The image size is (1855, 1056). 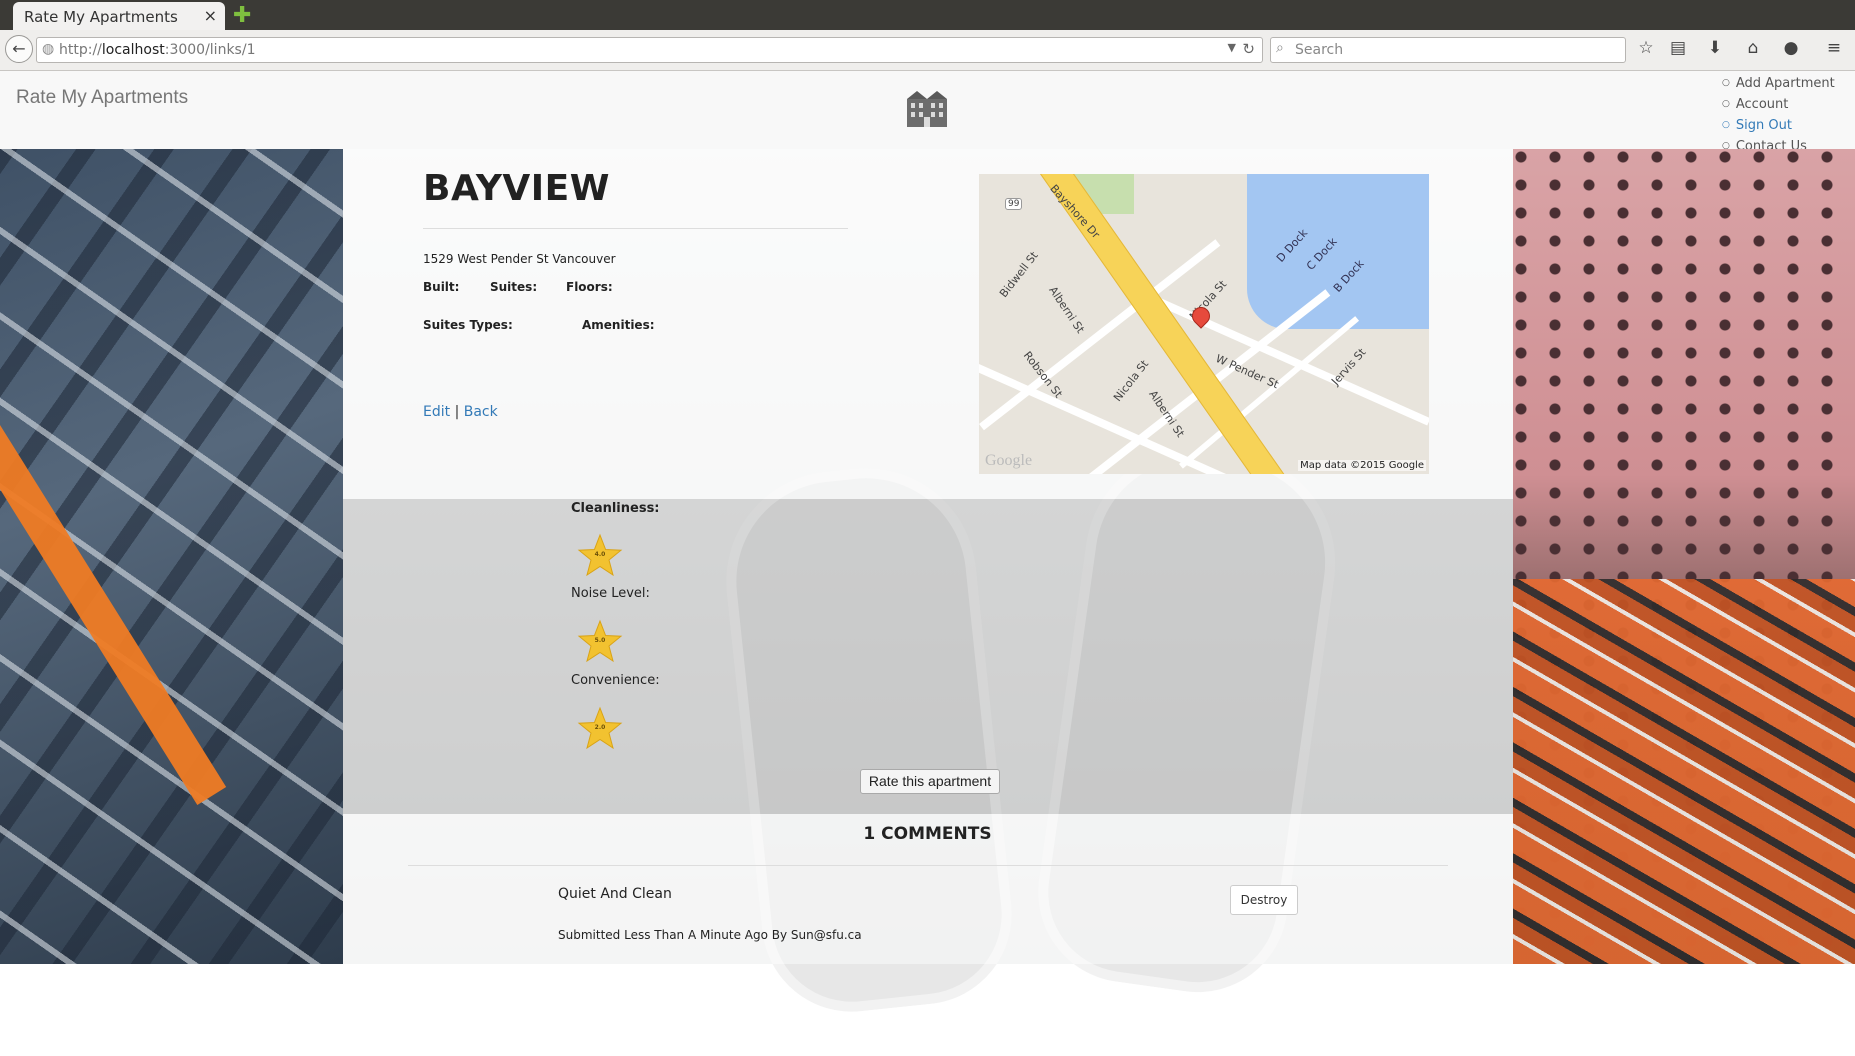 What do you see at coordinates (1778, 126) in the screenshot?
I see `nav-sign-out: Sign Out` at bounding box center [1778, 126].